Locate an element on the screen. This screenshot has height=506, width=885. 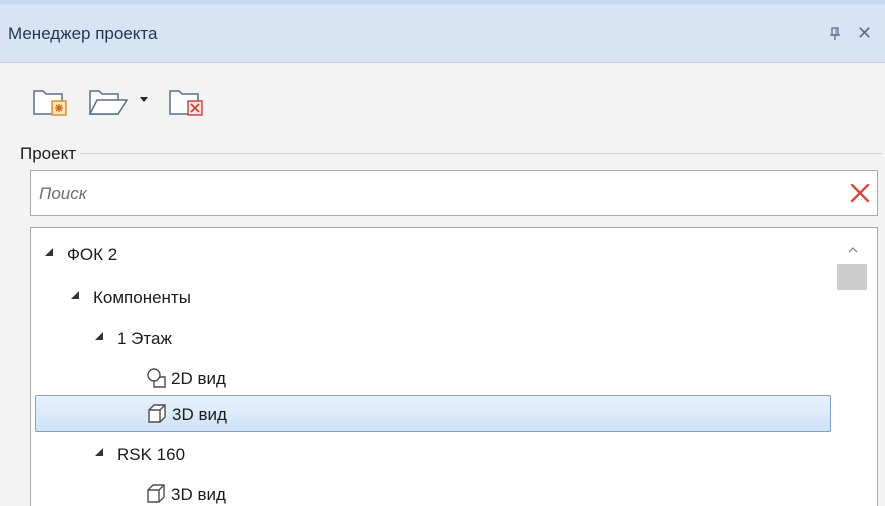
open-project-button is located at coordinates (124, 100).